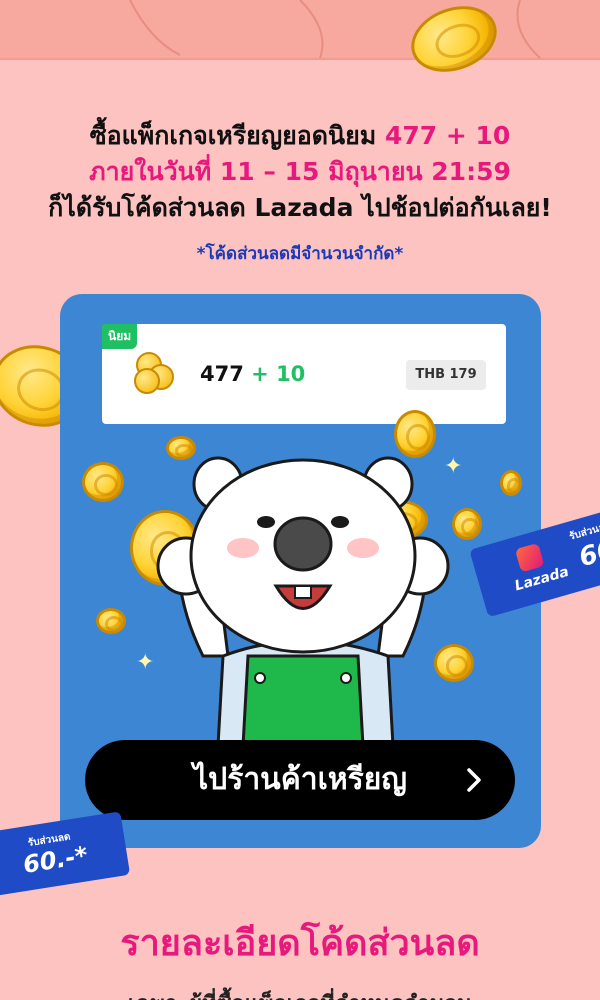  I want to click on details-text: เฉพาะผู้ที่ซื้อแพ็กเกจที่กำหนดจำนวน, so click(300, 993).